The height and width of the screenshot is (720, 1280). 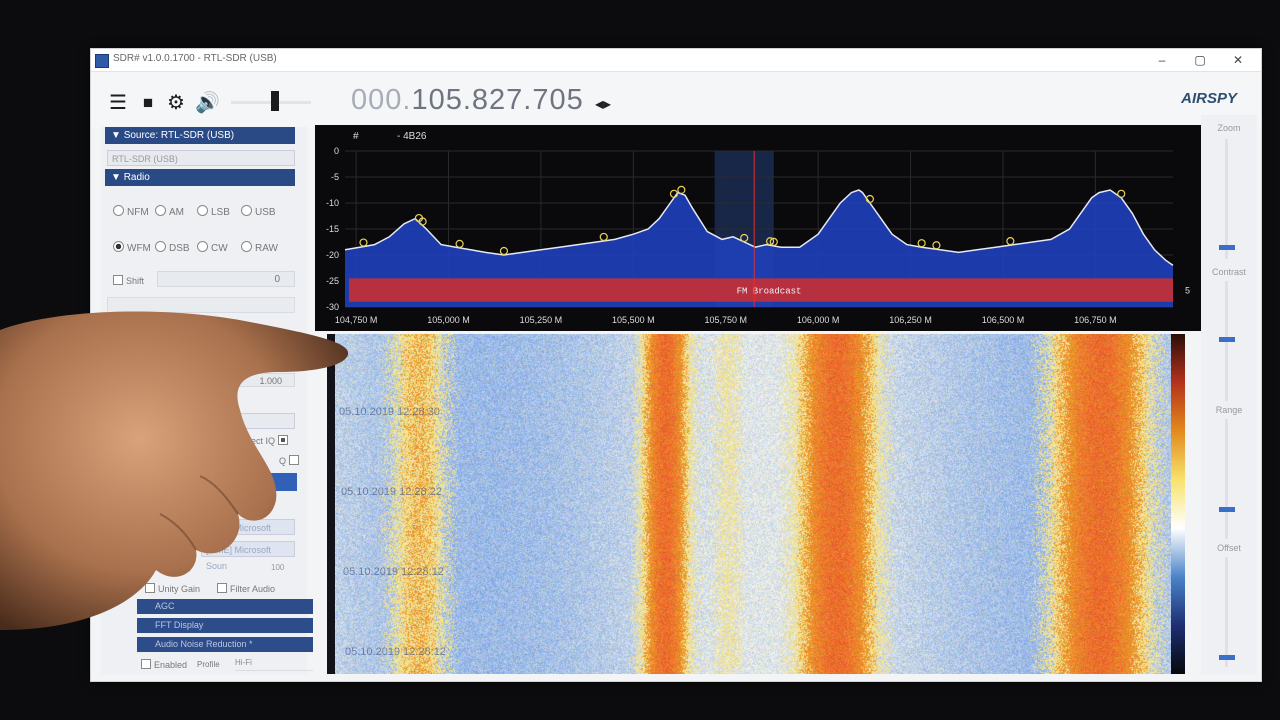 I want to click on frequency-step-arrows-icon: ◂▸, so click(x=603, y=104).